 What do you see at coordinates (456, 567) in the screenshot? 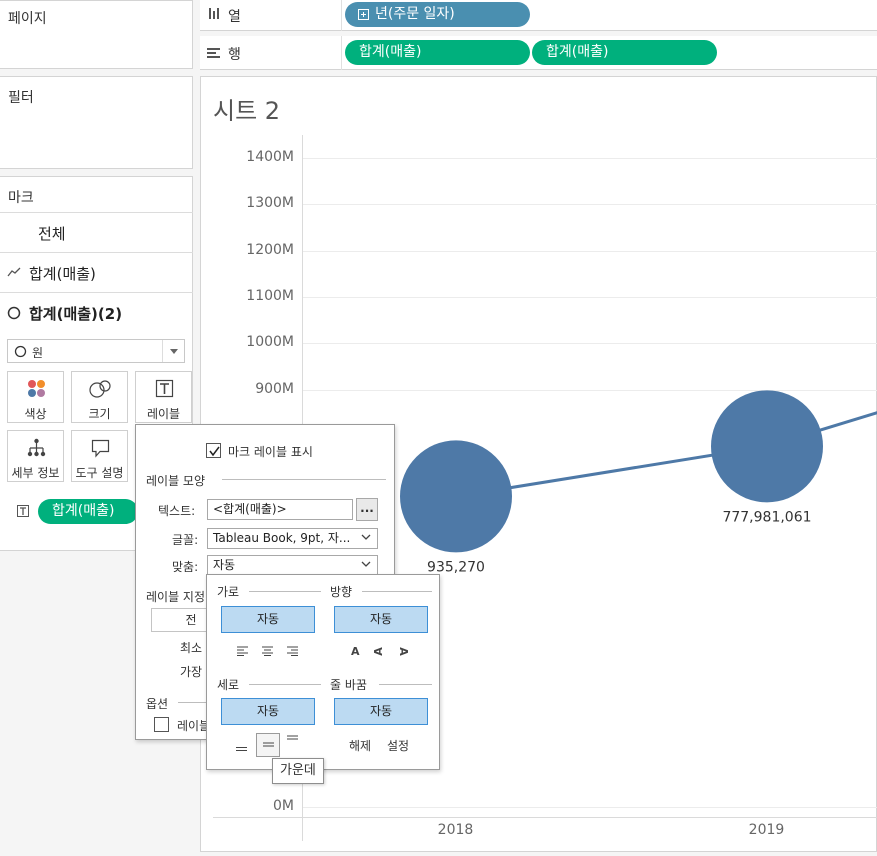
I see `data-point-label: 935,270` at bounding box center [456, 567].